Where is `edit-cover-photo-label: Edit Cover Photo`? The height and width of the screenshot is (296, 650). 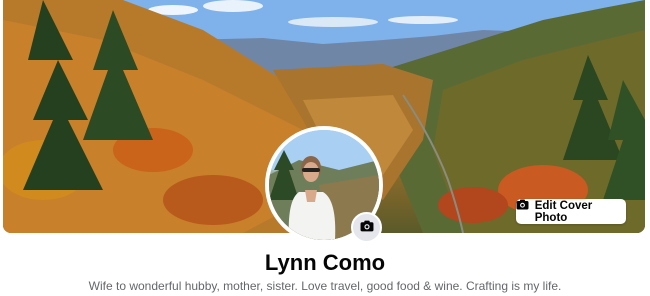
edit-cover-photo-label: Edit Cover Photo is located at coordinates (563, 211).